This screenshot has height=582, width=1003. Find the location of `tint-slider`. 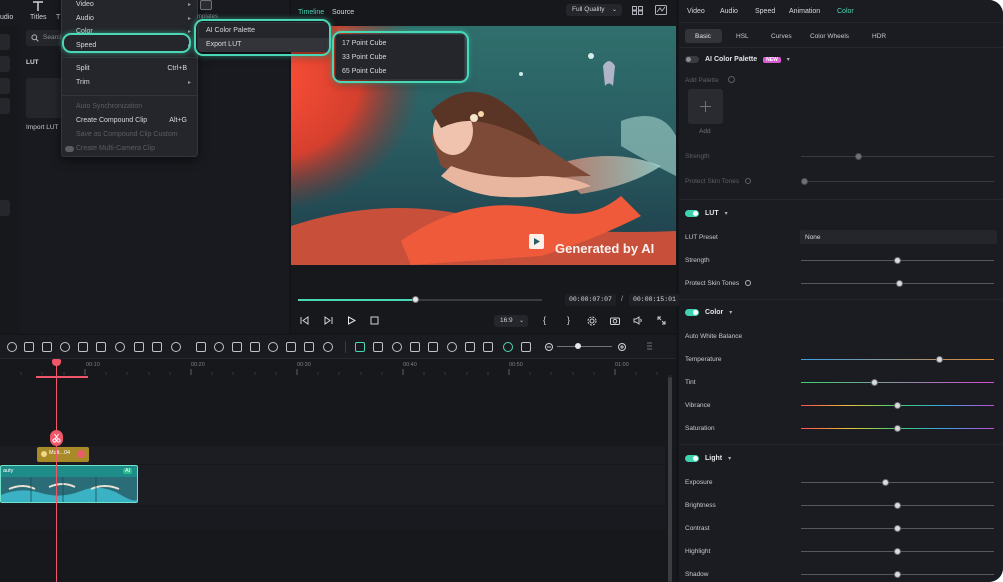

tint-slider is located at coordinates (897, 382).